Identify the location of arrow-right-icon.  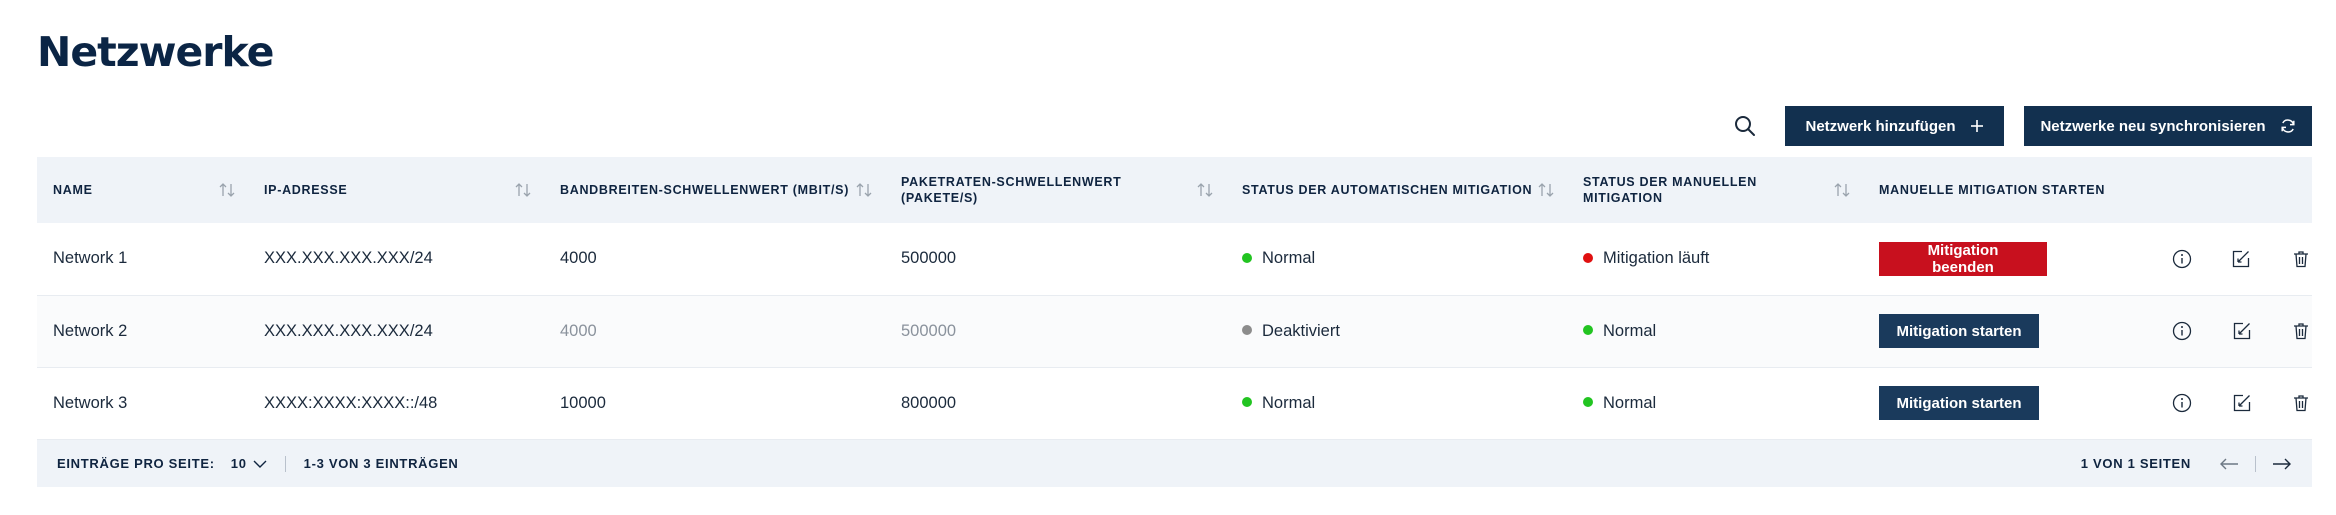
(2282, 463).